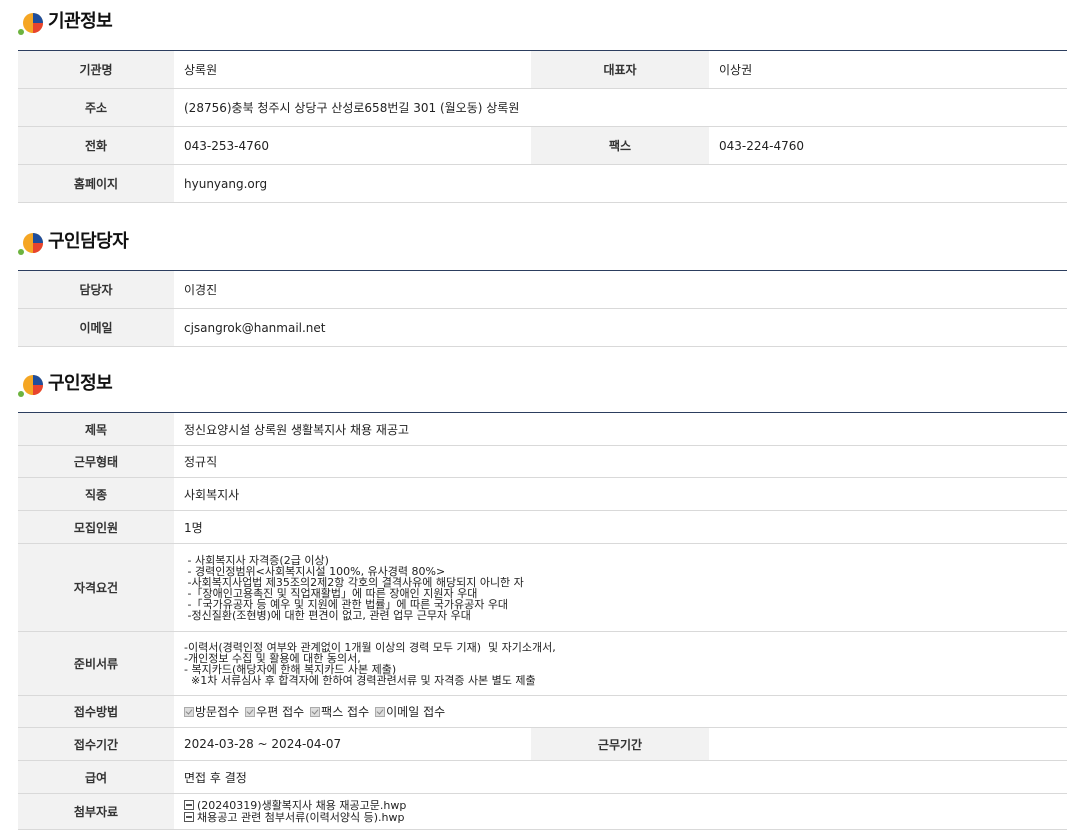  What do you see at coordinates (315, 571) in the screenshot?
I see `qualification-line: - 경력인정범위<사회복지시설 100%, 유사경력 80%>` at bounding box center [315, 571].